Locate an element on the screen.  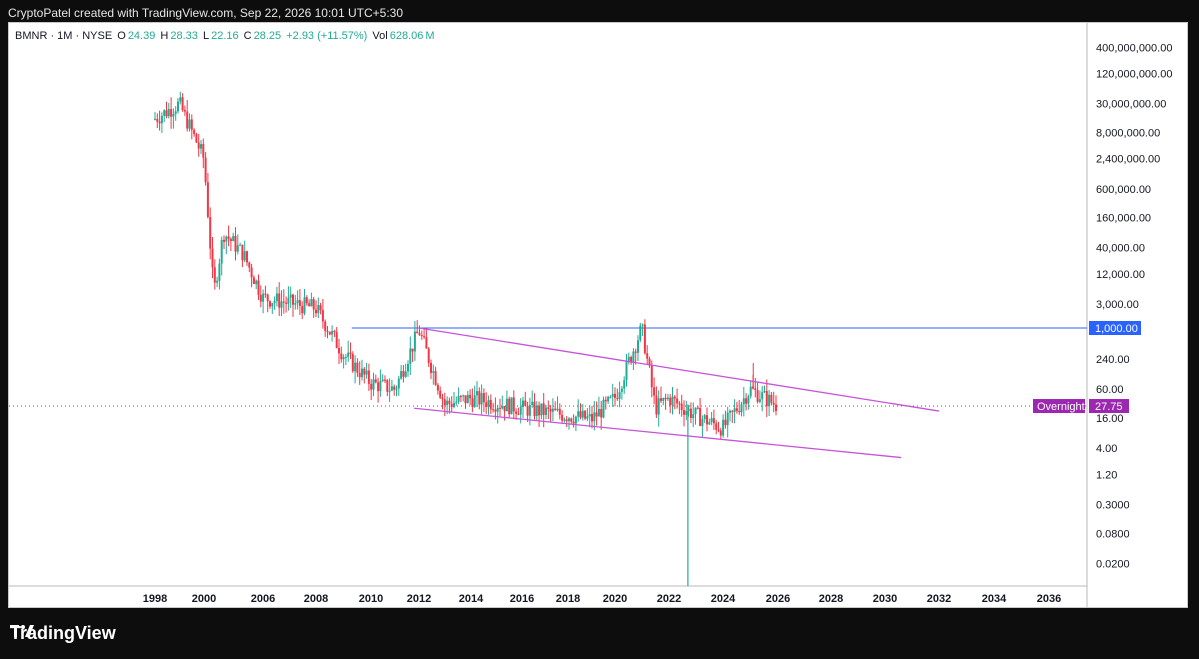
current-price-label: 27.75 is located at coordinates (1109, 407).